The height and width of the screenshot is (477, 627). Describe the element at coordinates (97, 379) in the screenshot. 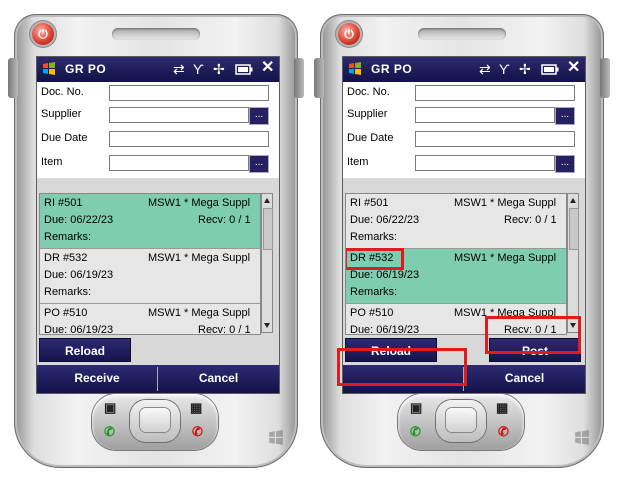

I see `receive-soft-key: Receive` at that location.